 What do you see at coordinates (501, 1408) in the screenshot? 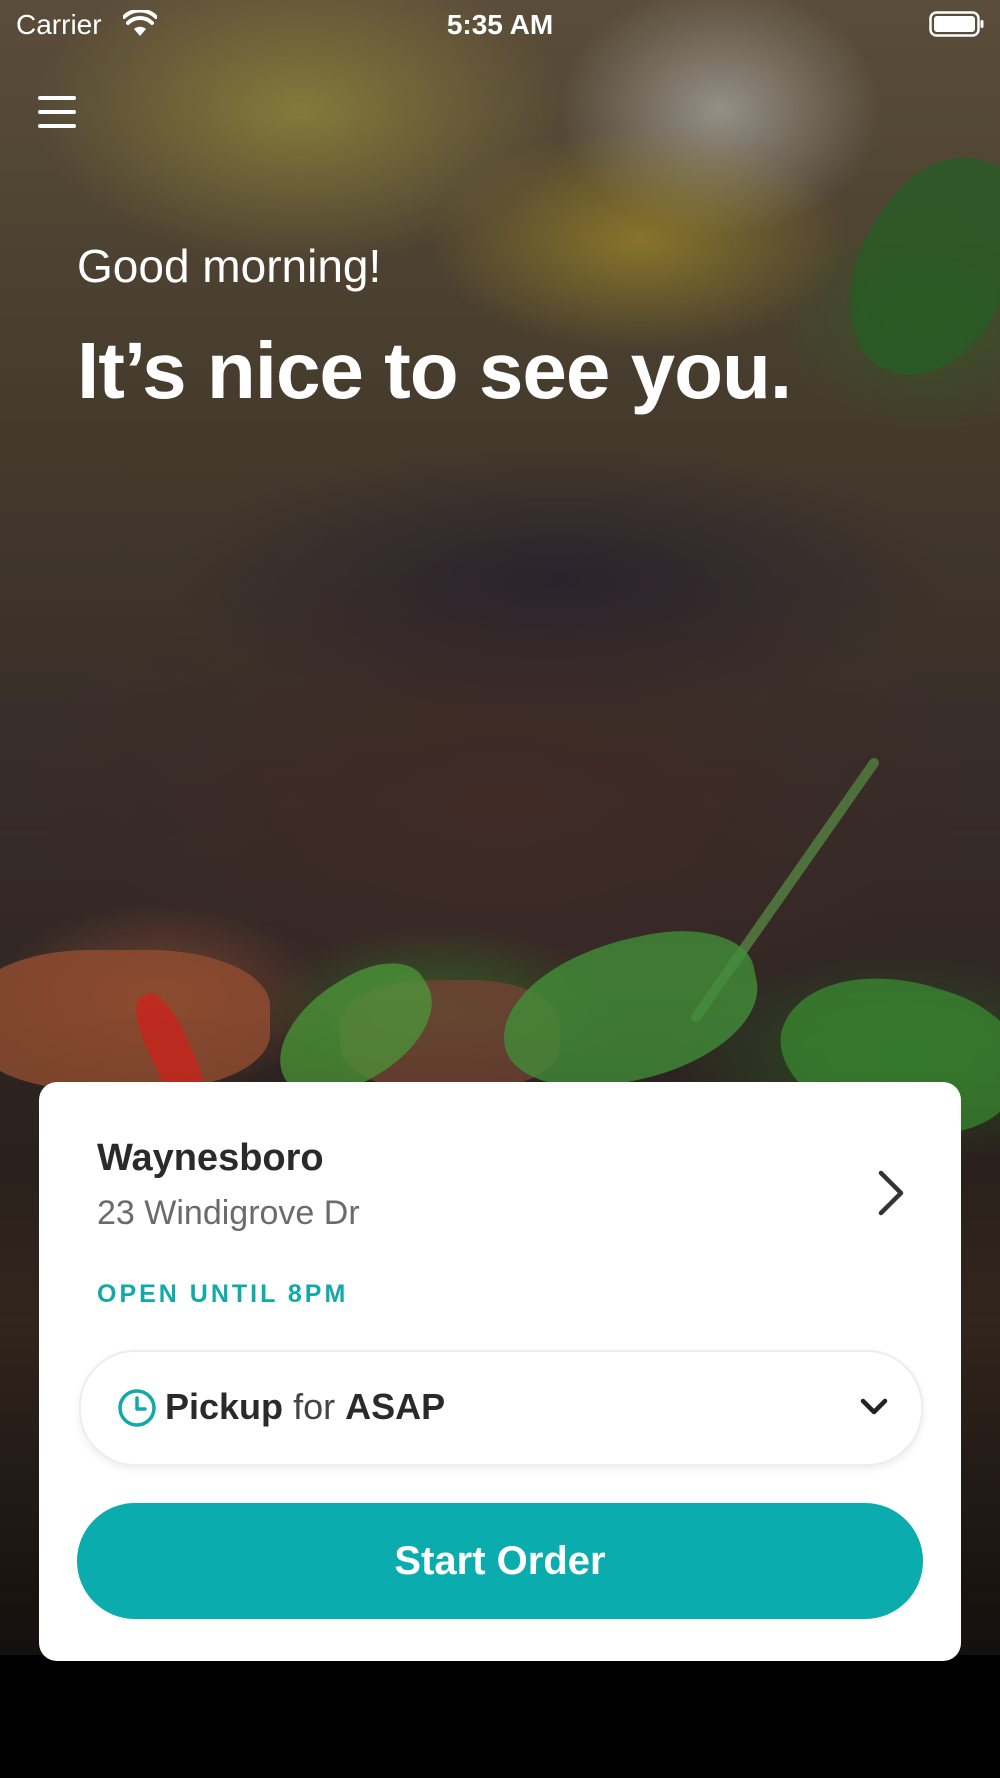
I see `pickup-time-selector: Pickup for ASAP` at bounding box center [501, 1408].